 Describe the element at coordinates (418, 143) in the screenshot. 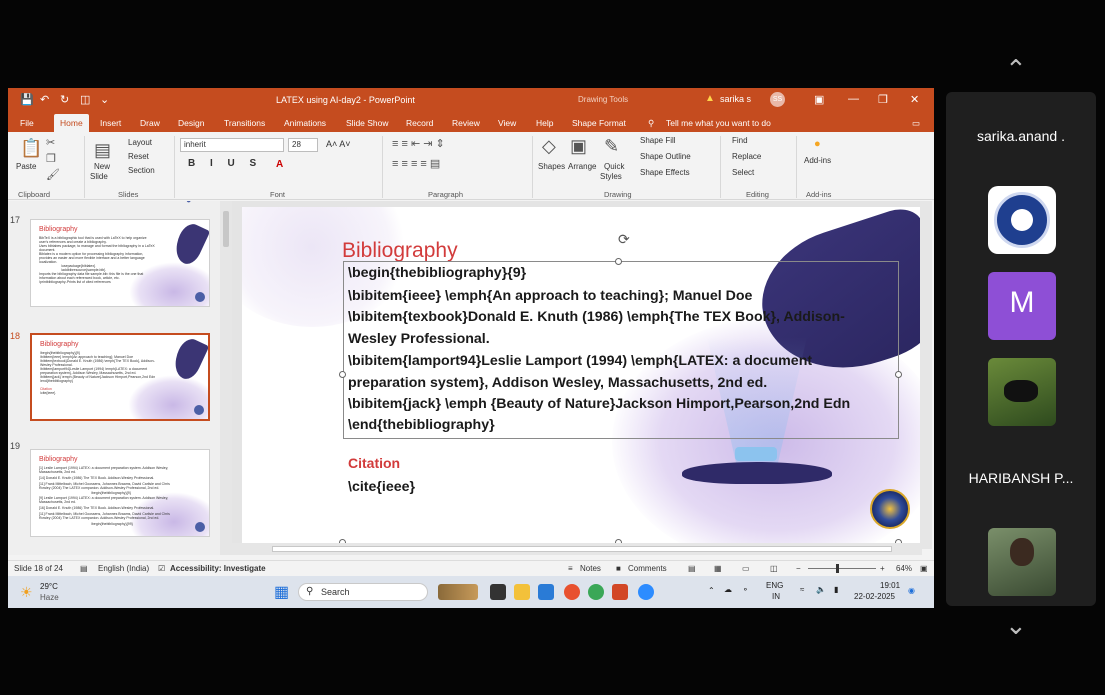

I see `bullets-icon: ≡ ≡ ⇤ ⇥ ⇕` at that location.